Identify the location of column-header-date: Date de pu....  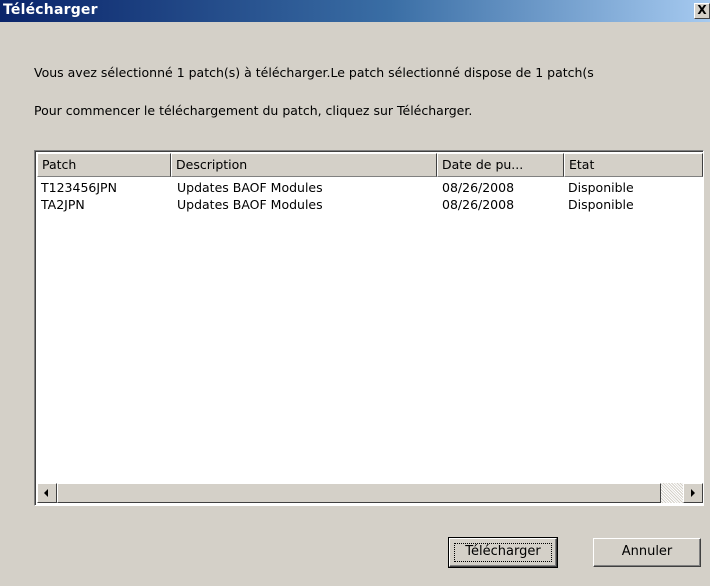
(500, 165).